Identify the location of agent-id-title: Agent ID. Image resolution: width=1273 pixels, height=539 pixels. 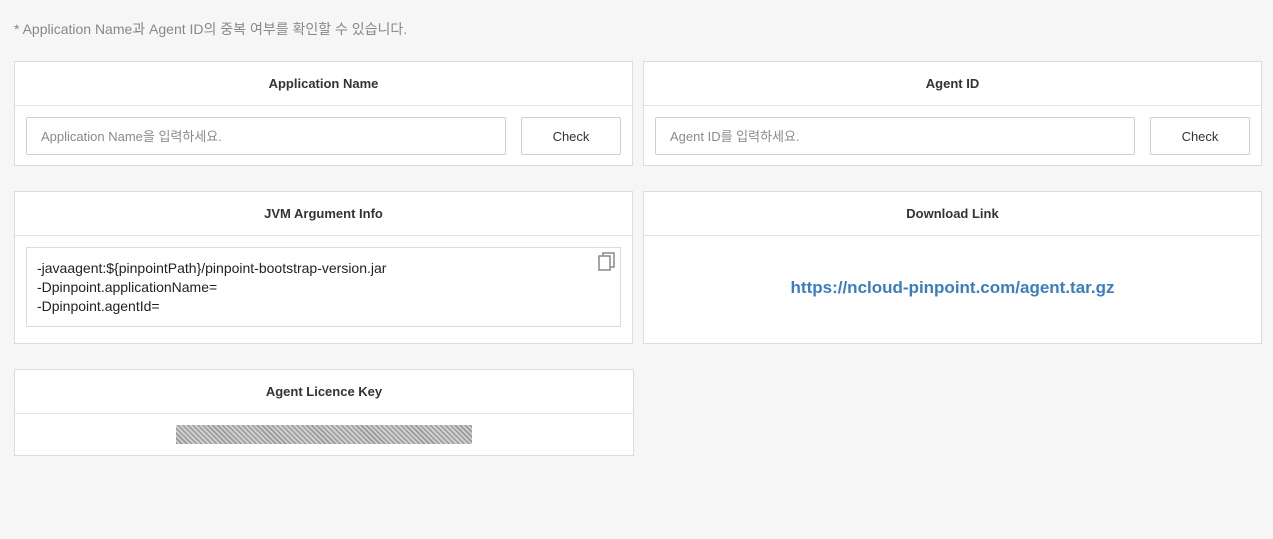
(952, 84).